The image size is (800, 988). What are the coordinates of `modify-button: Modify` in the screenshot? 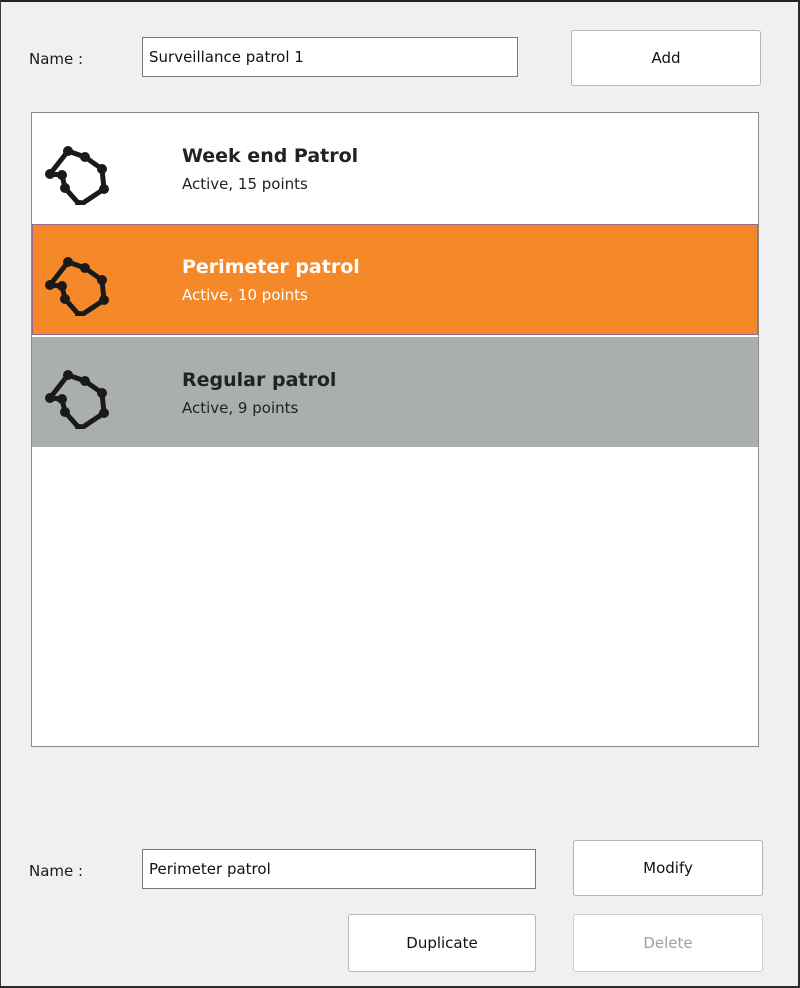 It's located at (668, 868).